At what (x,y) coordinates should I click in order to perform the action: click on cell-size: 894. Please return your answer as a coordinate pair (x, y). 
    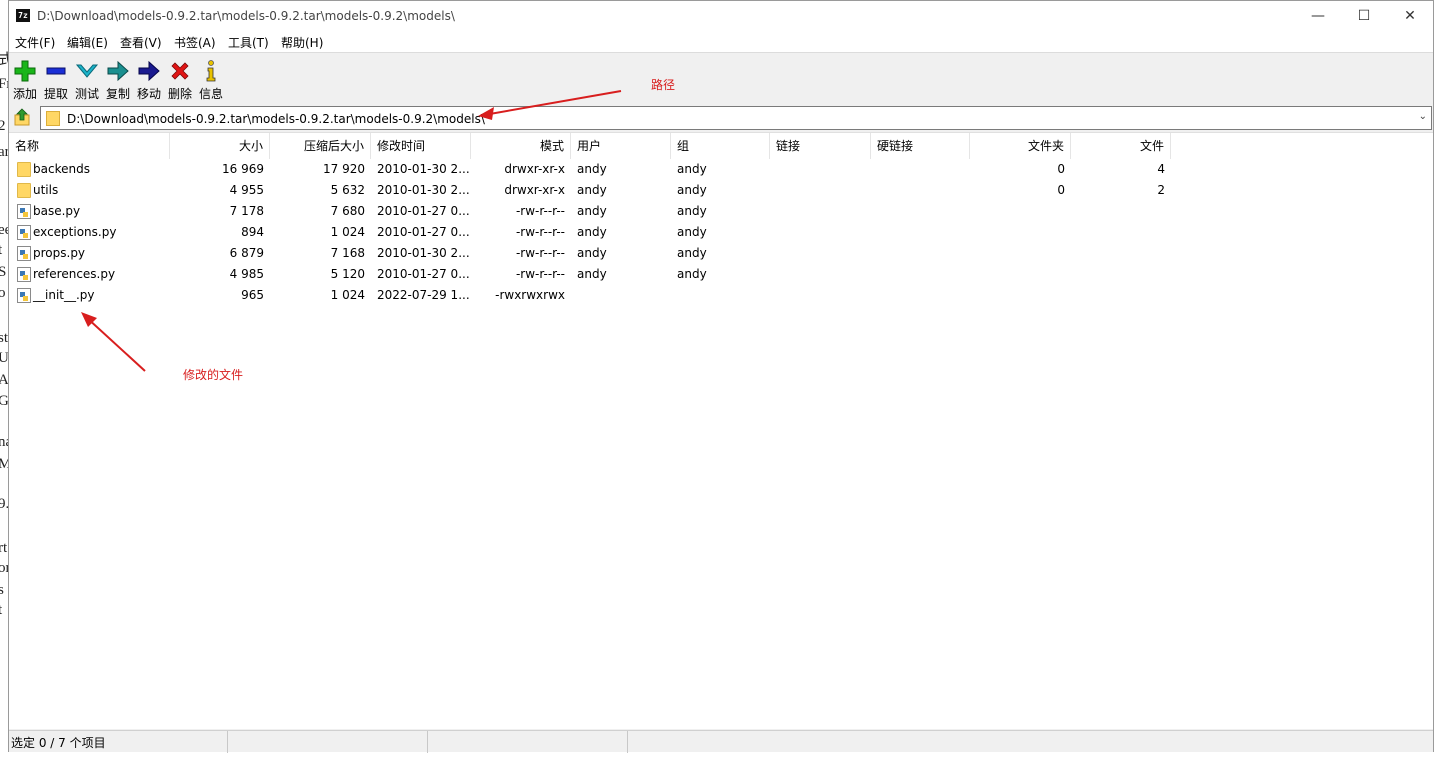
    Looking at the image, I should click on (252, 232).